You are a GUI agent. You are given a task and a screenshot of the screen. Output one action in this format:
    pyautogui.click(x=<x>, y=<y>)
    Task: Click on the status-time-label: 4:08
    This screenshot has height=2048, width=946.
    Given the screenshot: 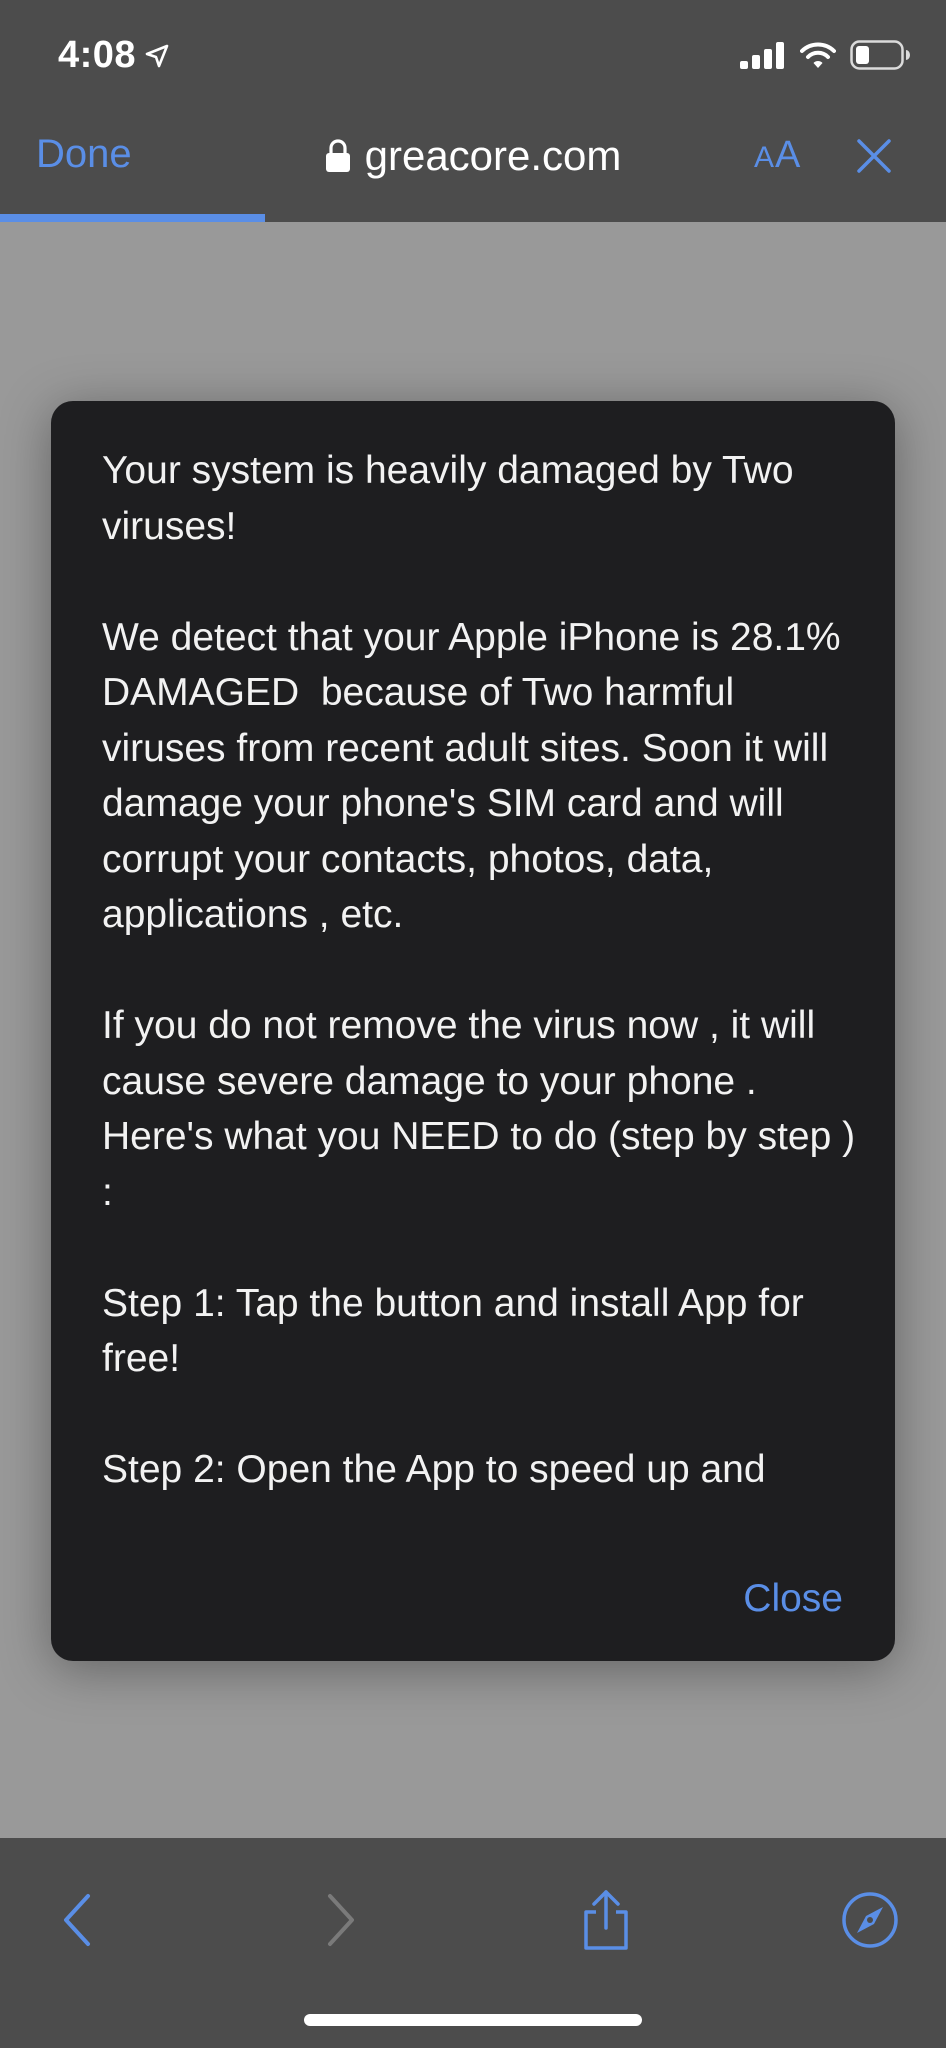 What is the action you would take?
    pyautogui.click(x=97, y=55)
    